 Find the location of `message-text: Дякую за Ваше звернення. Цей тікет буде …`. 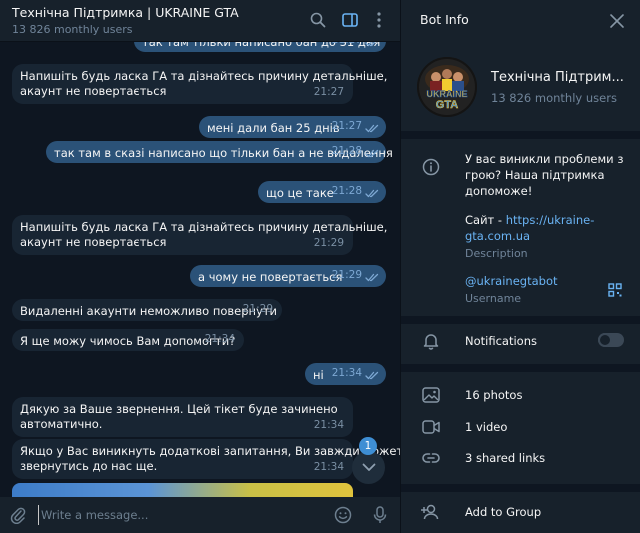

message-text: Дякую за Ваше звернення. Цей тікет буде … is located at coordinates (179, 416).